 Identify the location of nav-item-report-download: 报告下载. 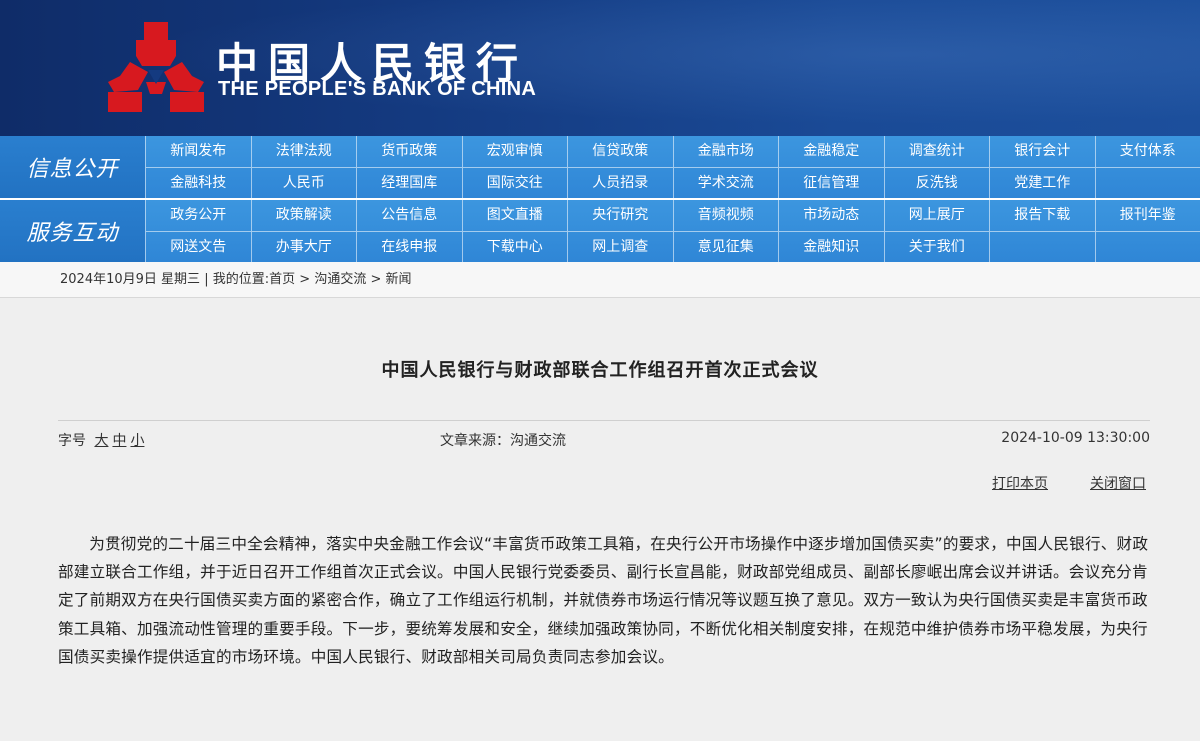
(1042, 215).